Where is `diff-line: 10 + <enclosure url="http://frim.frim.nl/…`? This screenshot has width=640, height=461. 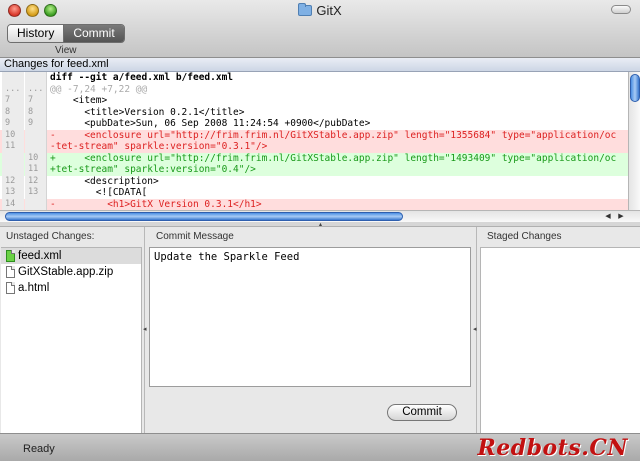 diff-line: 10 + <enclosure url="http://frim.frim.nl/… is located at coordinates (314, 158).